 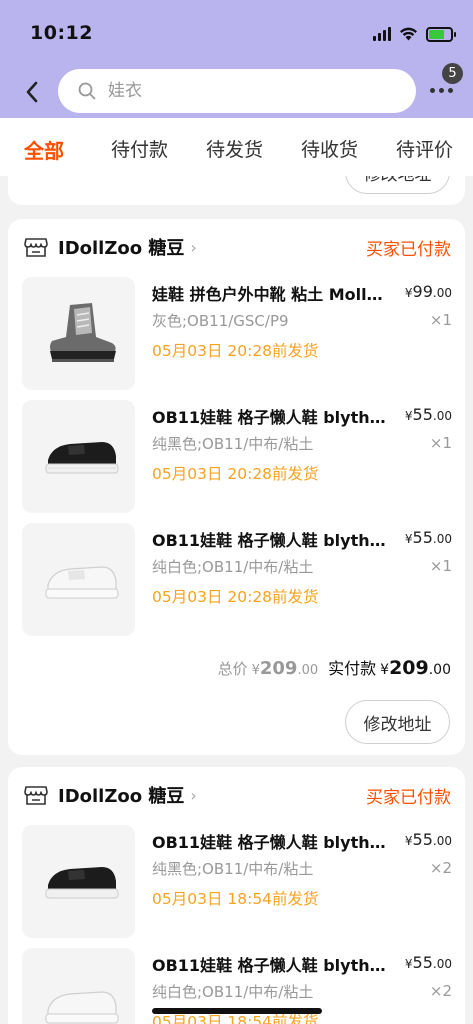 I want to click on tab-all: 全部, so click(x=44, y=149).